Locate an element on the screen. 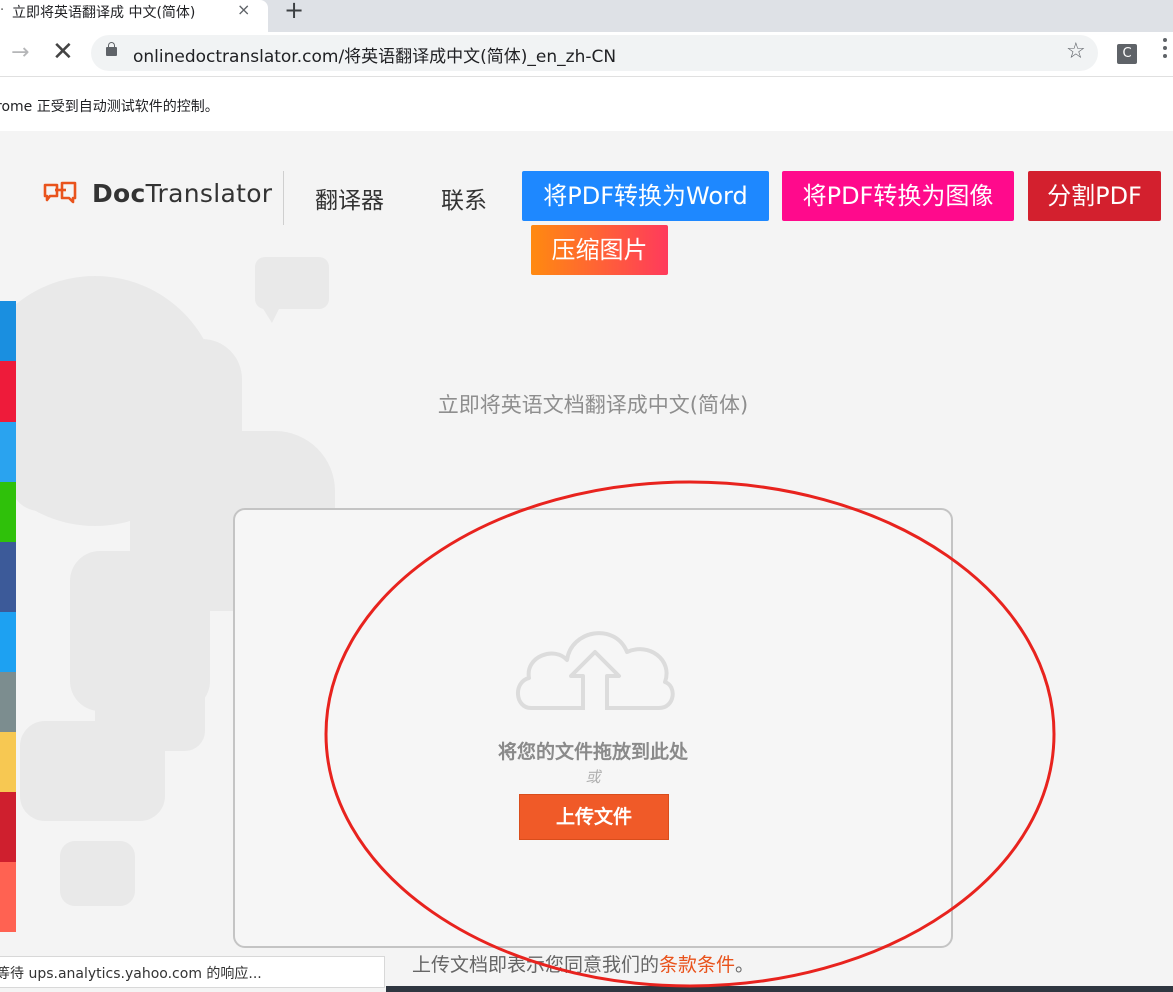 Image resolution: width=1173 pixels, height=992 pixels. terms-suffix: 。 is located at coordinates (745, 965).